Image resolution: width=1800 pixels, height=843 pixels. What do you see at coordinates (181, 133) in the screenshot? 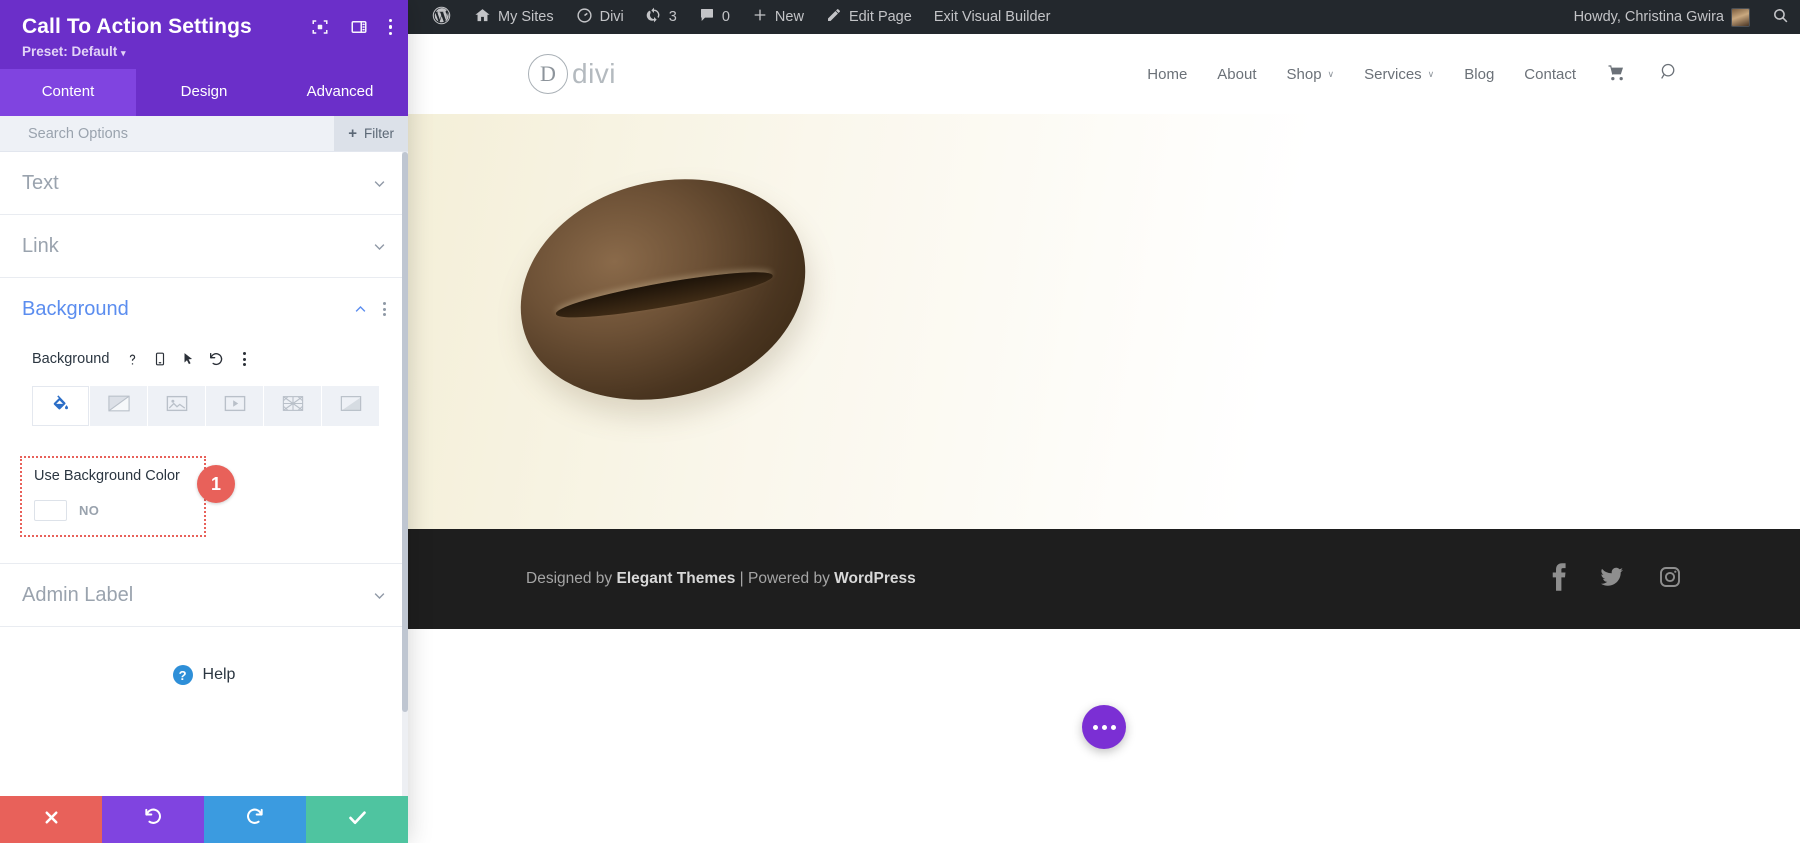
I see `search-input` at bounding box center [181, 133].